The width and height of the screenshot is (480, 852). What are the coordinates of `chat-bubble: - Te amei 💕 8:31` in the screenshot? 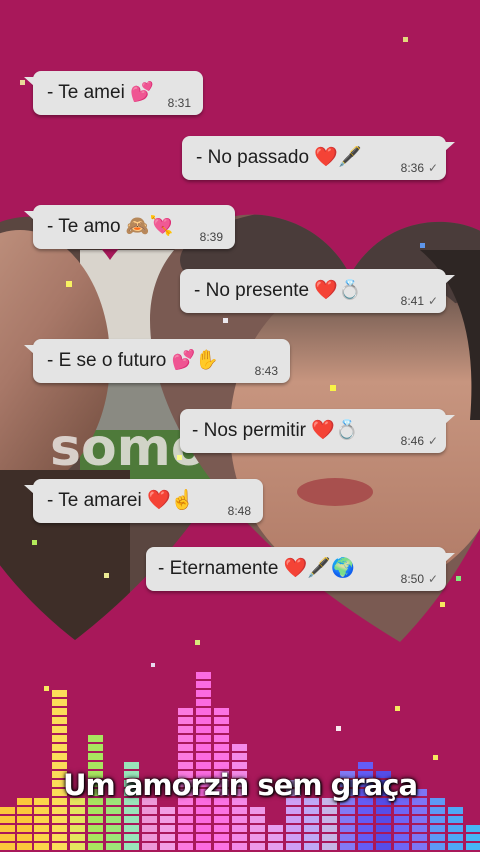 It's located at (113, 93).